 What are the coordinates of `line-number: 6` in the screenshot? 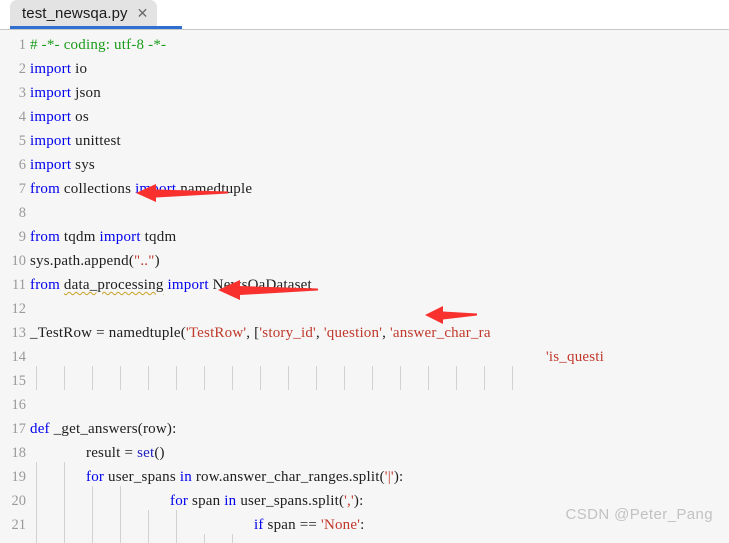 It's located at (22, 165).